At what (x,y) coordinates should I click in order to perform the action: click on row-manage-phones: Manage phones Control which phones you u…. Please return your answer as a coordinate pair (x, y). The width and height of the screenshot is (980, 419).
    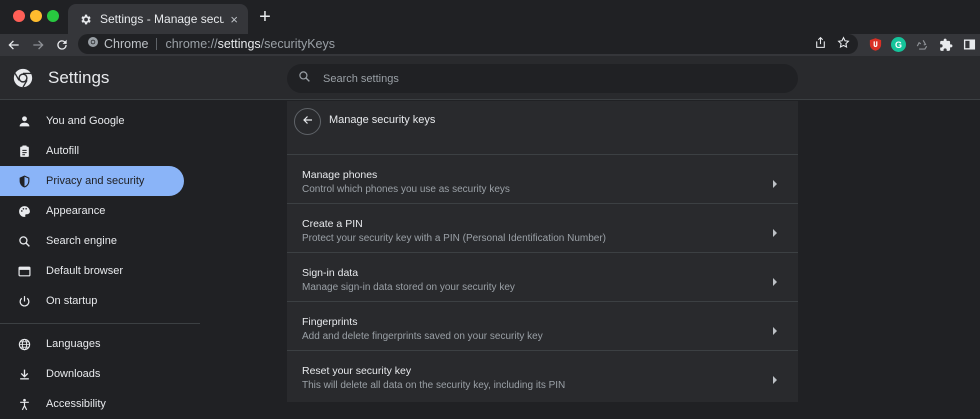
    Looking at the image, I should click on (542, 178).